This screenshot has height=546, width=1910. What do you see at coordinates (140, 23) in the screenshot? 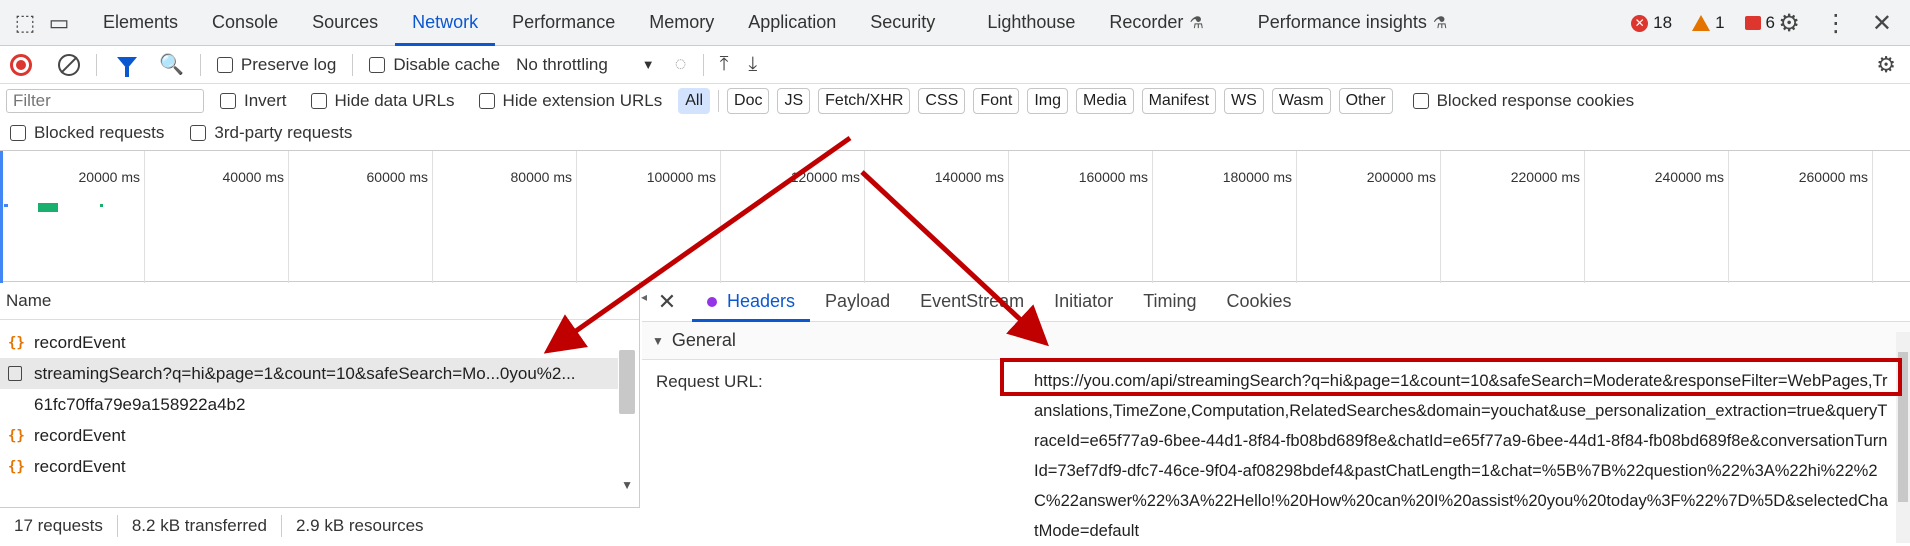
I see `tab-elements: Elements` at bounding box center [140, 23].